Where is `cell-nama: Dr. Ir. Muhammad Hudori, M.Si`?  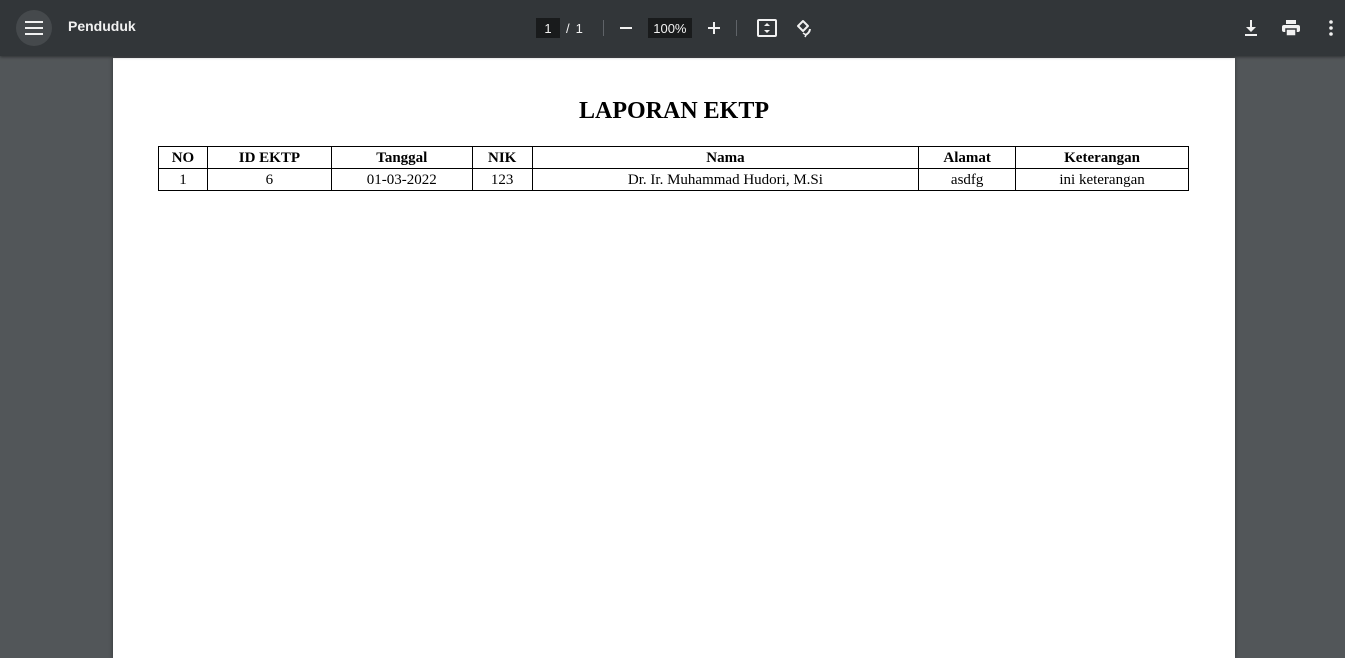
cell-nama: Dr. Ir. Muhammad Hudori, M.Si is located at coordinates (725, 179).